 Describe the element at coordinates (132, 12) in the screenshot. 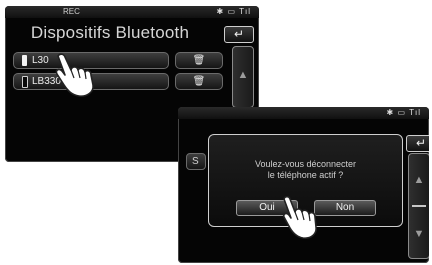

I see `status-bar: REC ✱ ▭ Tıl` at that location.